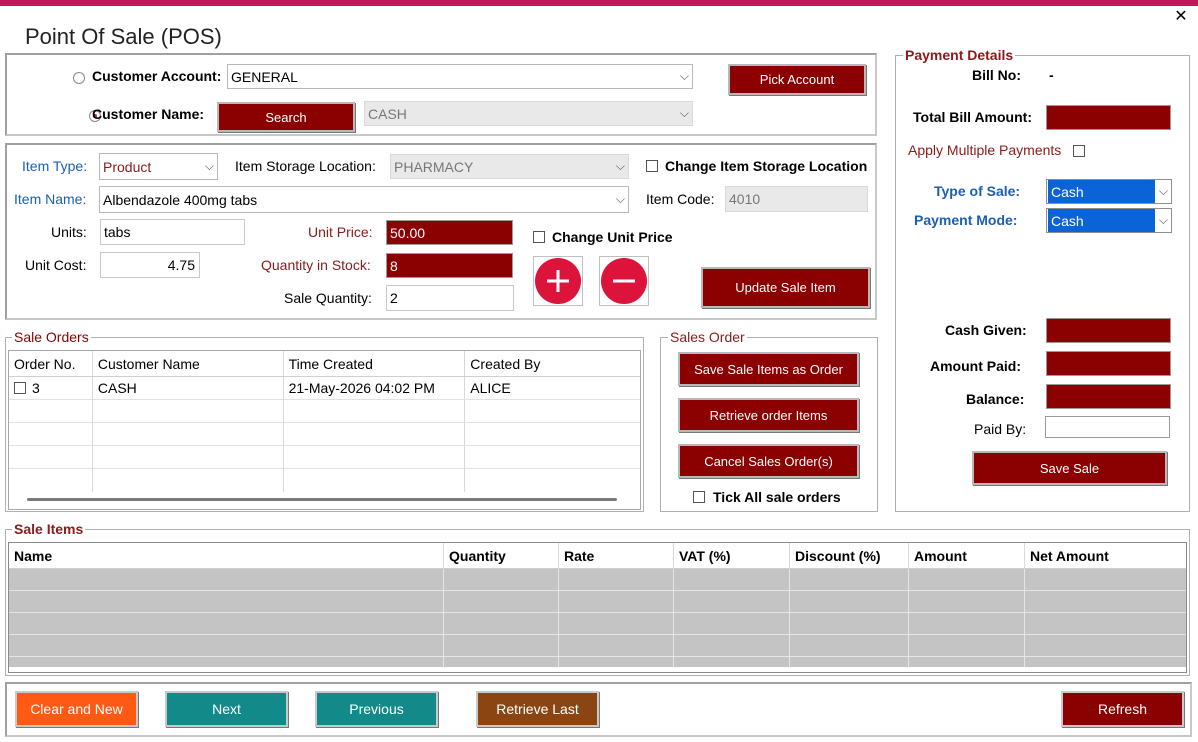 This screenshot has height=742, width=1198. What do you see at coordinates (501, 555) in the screenshot?
I see `col-quantity: Quantity` at bounding box center [501, 555].